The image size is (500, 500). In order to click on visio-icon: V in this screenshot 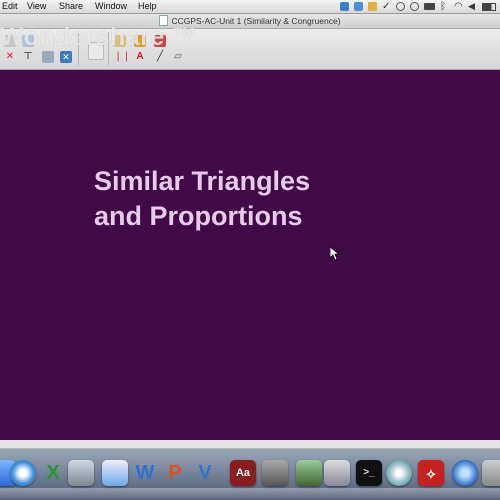, I will do `click(205, 473)`.